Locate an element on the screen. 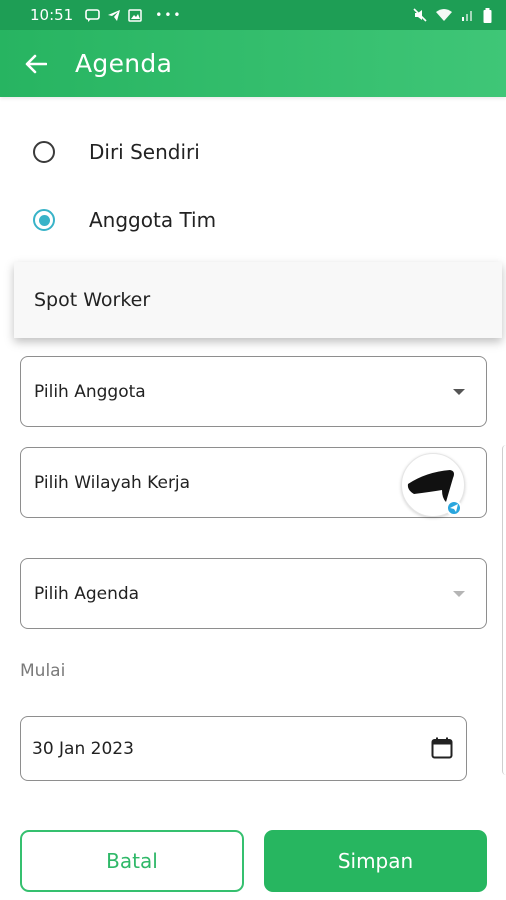 This screenshot has height=900, width=506. wifi-icon is located at coordinates (444, 15).